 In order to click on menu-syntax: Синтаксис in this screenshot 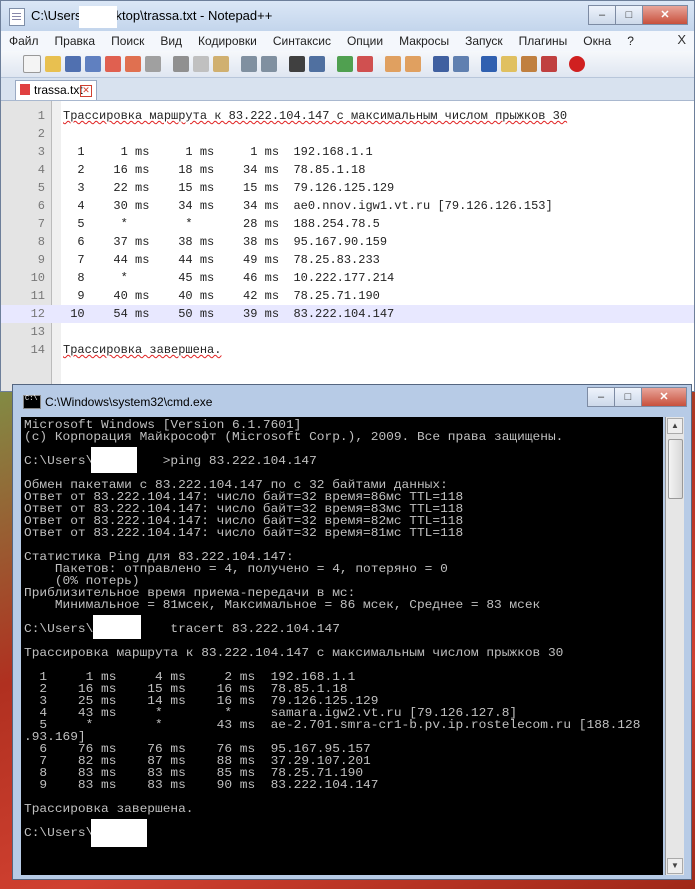, I will do `click(302, 41)`.